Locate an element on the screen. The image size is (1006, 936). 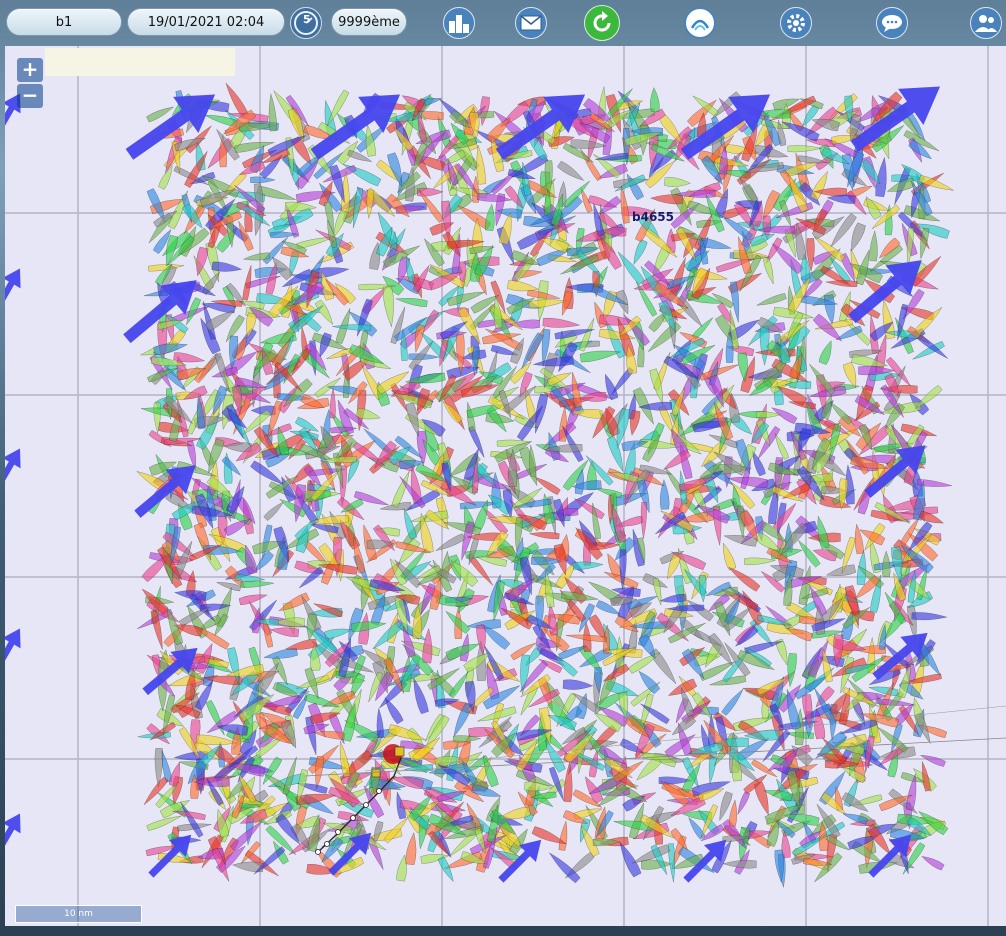
refresh-icon is located at coordinates (602, 23).